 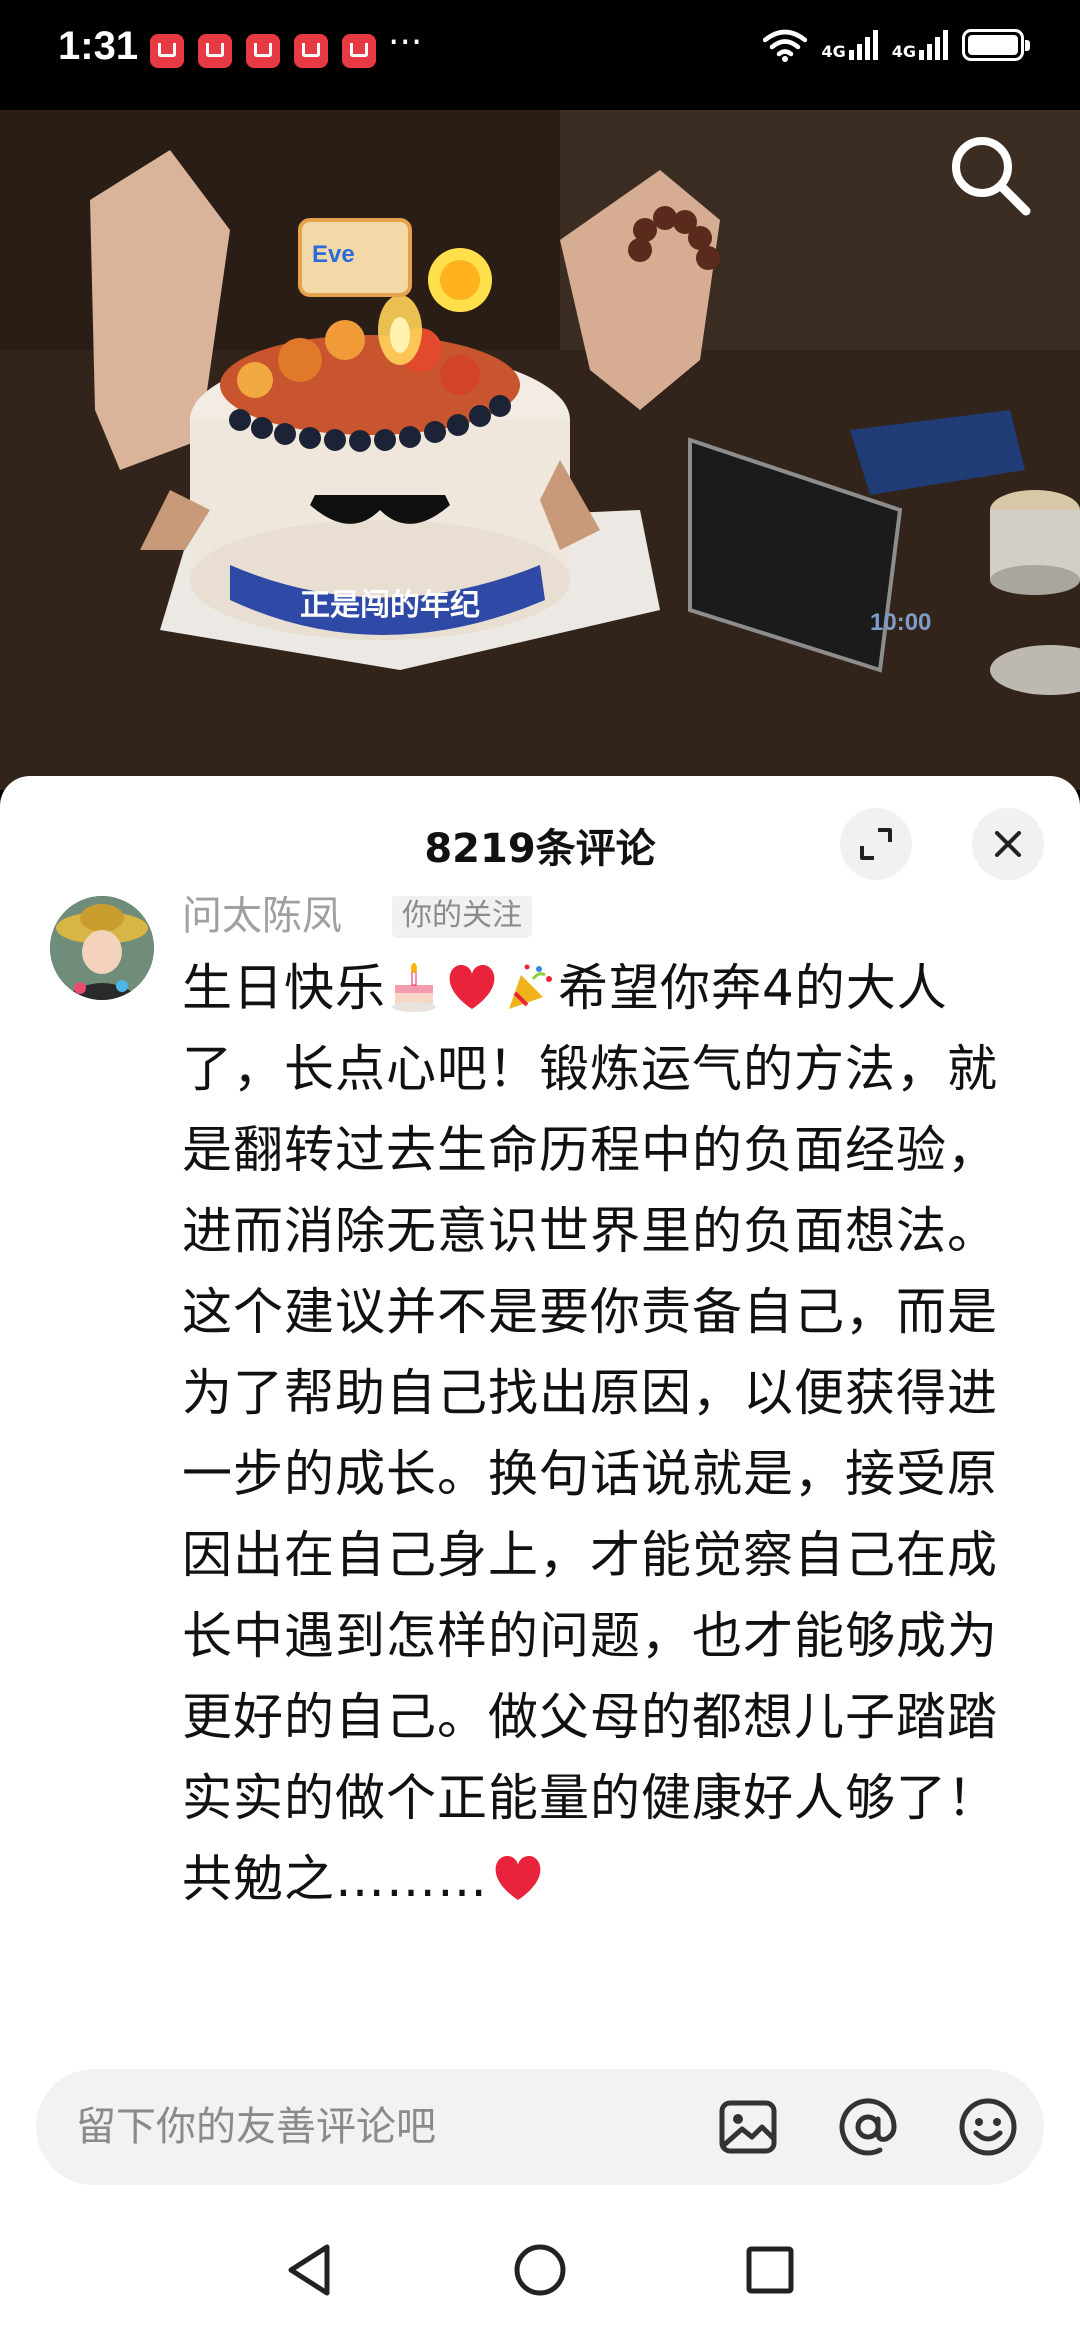 I want to click on back-button, so click(x=310, y=2270).